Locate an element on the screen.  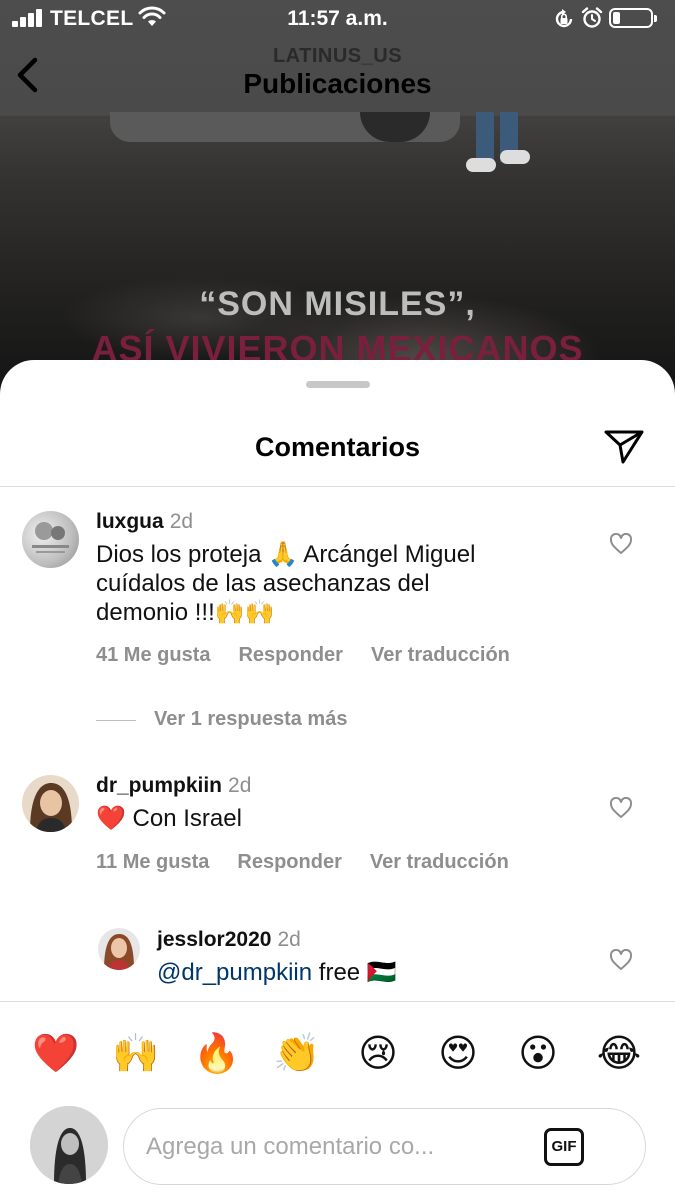
share-send-icon is located at coordinates (624, 446).